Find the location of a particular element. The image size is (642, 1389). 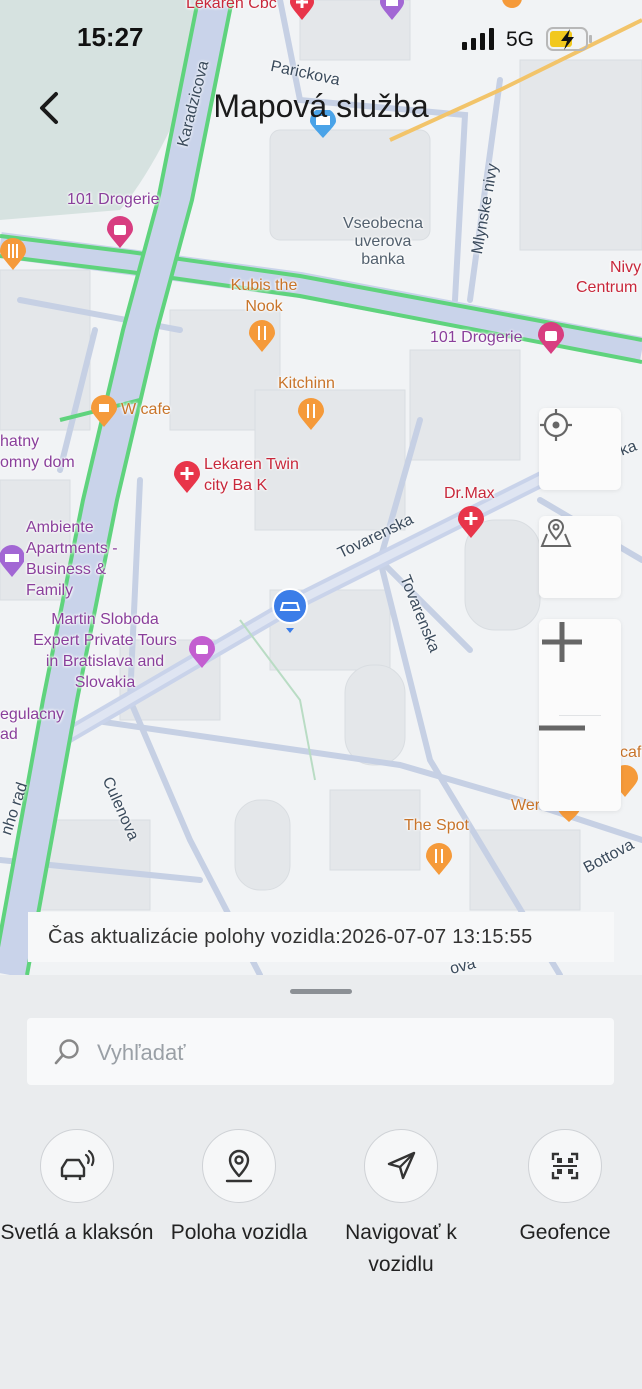

poi-label: ad is located at coordinates (9, 734).